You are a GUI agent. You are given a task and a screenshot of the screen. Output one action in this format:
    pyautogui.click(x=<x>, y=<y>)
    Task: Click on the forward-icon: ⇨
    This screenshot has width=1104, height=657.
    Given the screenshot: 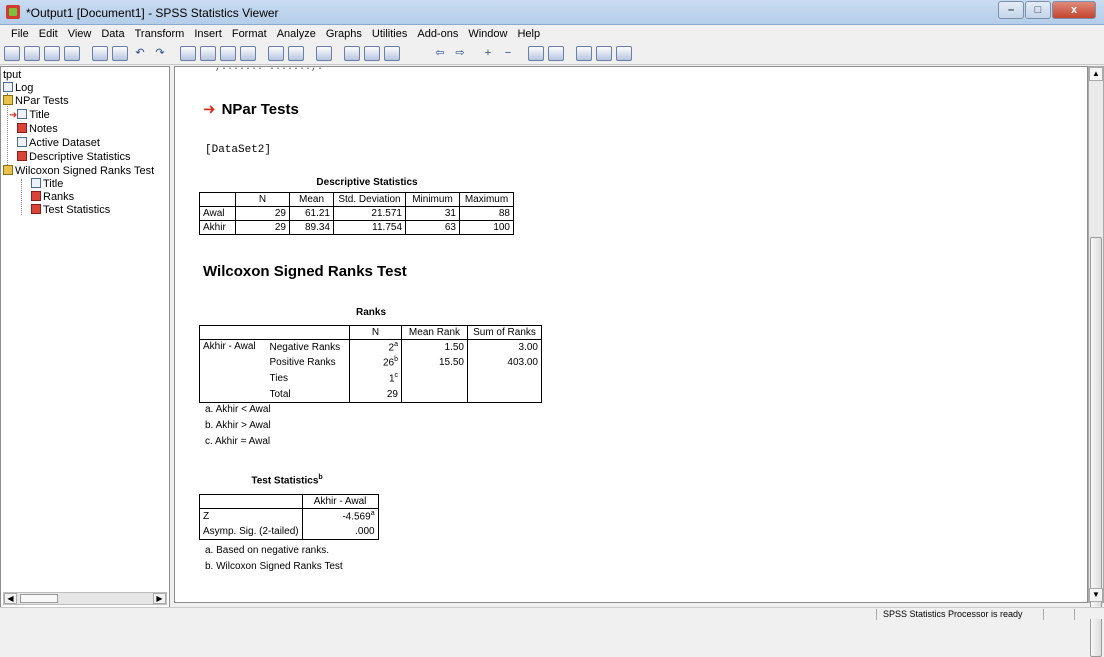 What is the action you would take?
    pyautogui.click(x=460, y=53)
    